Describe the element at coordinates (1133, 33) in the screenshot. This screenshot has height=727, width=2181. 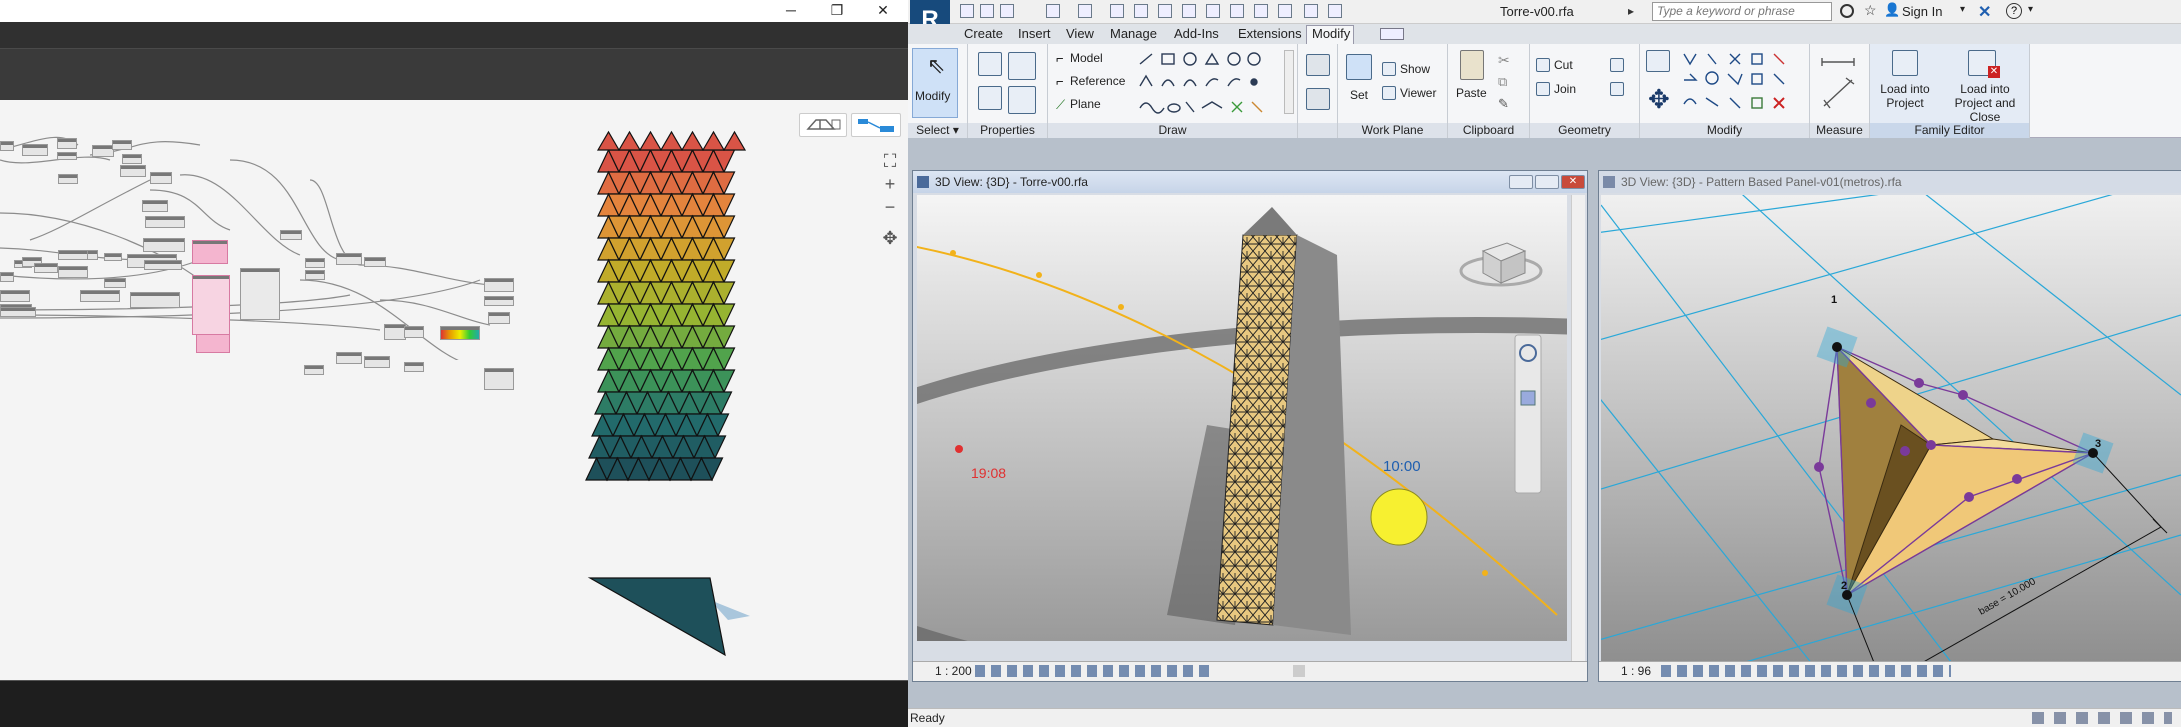
I see `tab-manage: Manage` at that location.